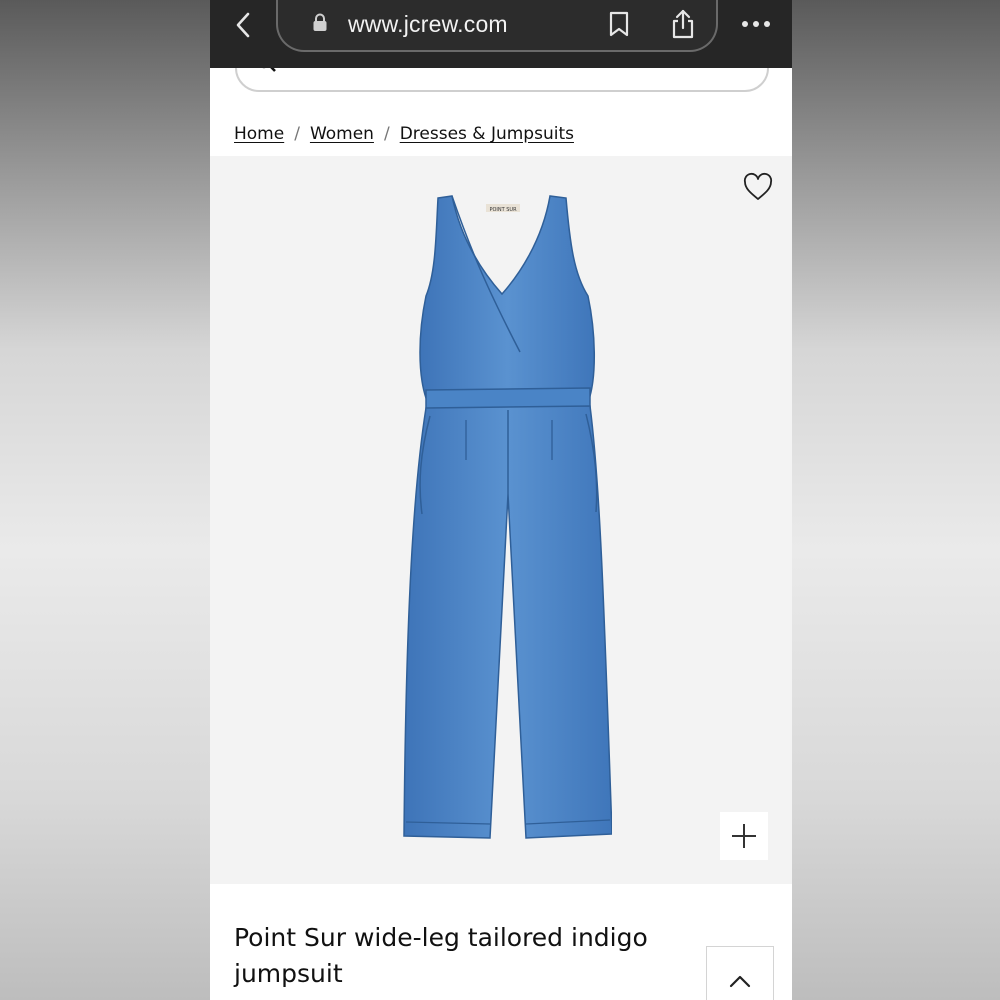 The width and height of the screenshot is (1000, 1000). Describe the element at coordinates (320, 22) in the screenshot. I see `lock-icon` at that location.